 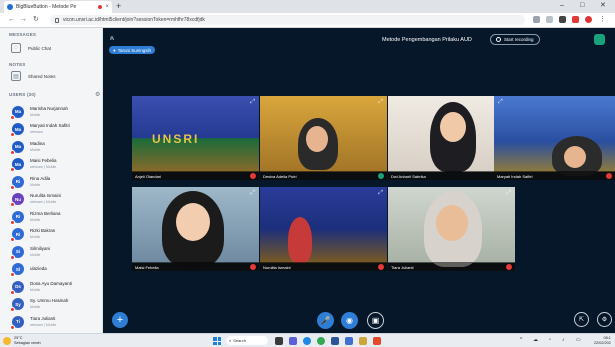 What do you see at coordinates (11, 20) in the screenshot?
I see `back-arrow-icon: ←` at bounding box center [11, 20].